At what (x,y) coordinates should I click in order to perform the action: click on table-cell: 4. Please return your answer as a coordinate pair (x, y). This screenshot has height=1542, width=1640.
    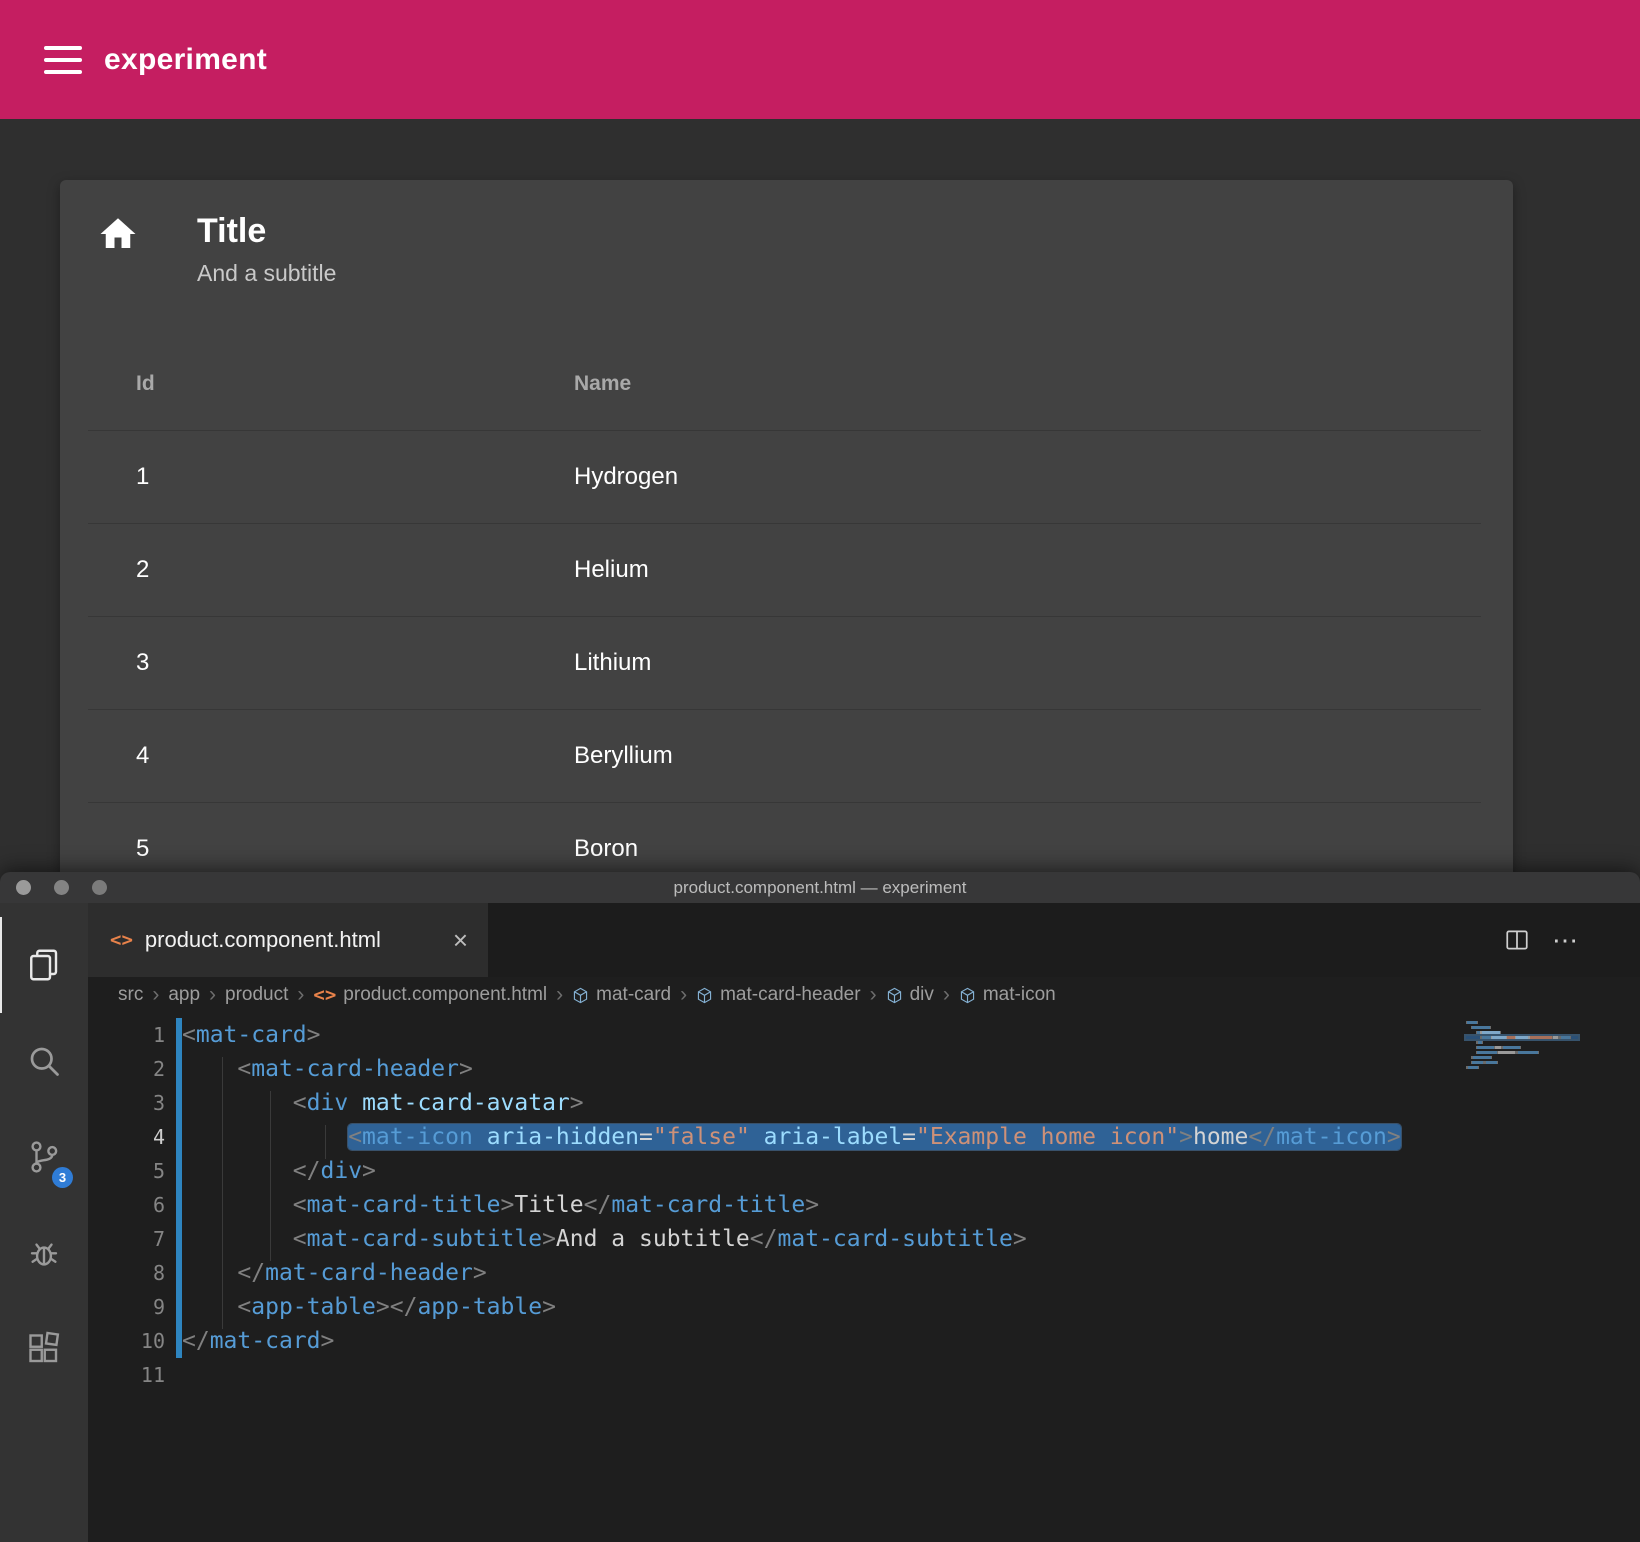
    Looking at the image, I should click on (143, 755).